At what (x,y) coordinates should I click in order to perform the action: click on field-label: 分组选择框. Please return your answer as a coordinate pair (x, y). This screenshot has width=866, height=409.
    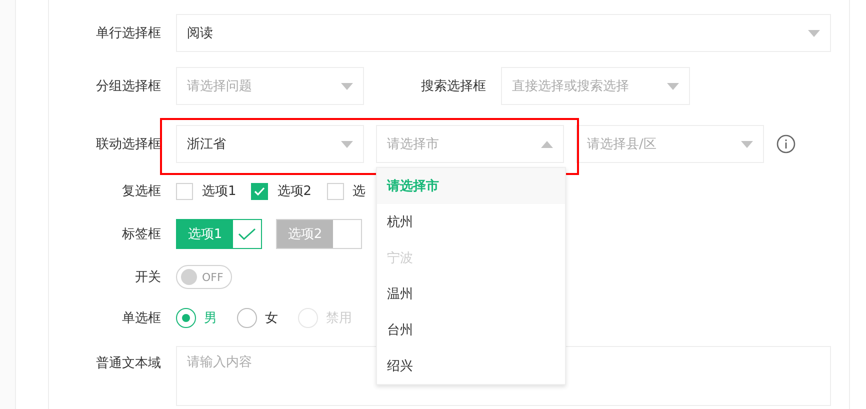
    Looking at the image, I should click on (128, 86).